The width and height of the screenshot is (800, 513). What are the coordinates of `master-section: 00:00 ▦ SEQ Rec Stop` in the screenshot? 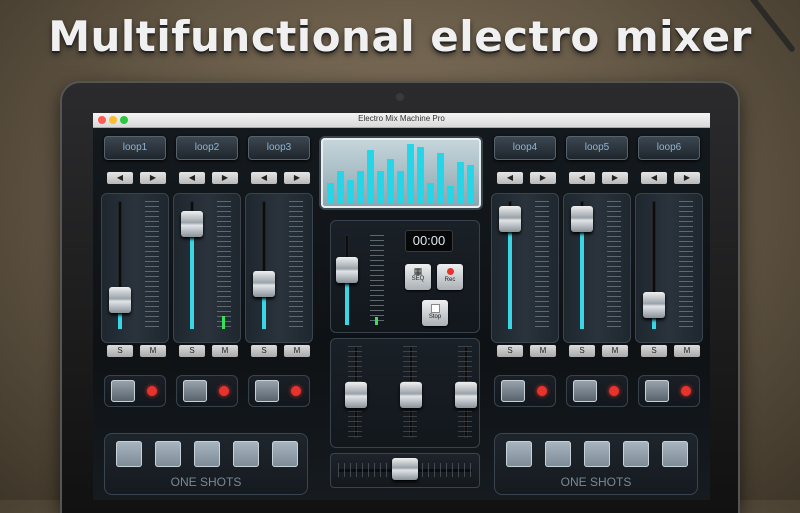 It's located at (405, 276).